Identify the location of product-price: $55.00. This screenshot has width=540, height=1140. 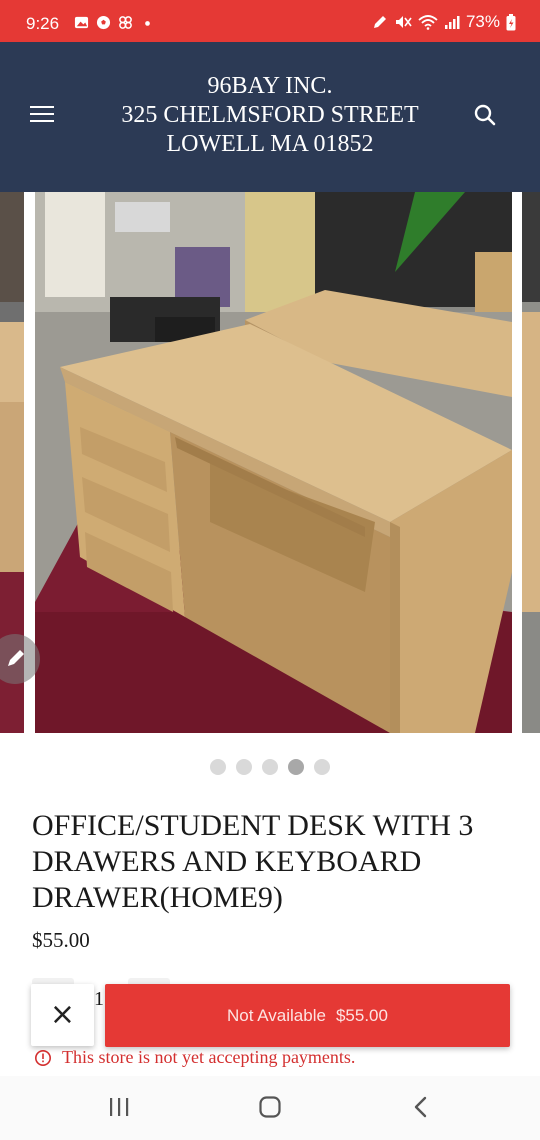
(61, 940).